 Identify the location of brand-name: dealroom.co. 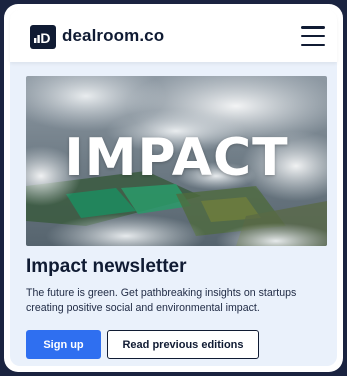
(113, 36).